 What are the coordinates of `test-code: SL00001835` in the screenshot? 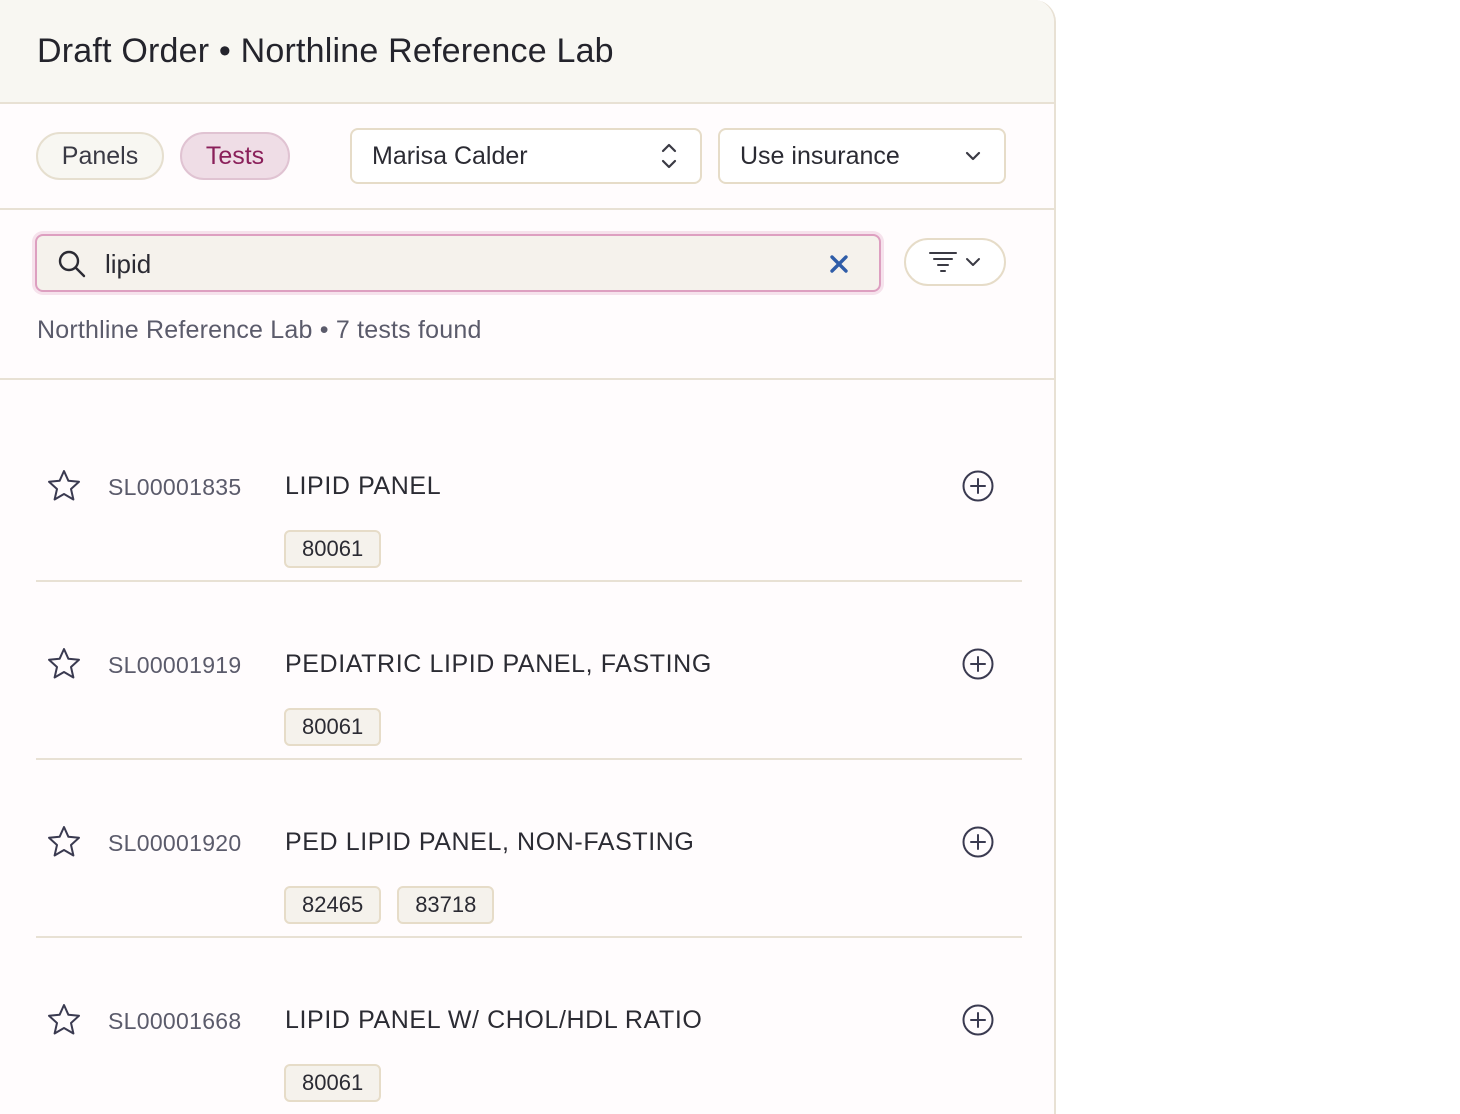 It's located at (175, 487).